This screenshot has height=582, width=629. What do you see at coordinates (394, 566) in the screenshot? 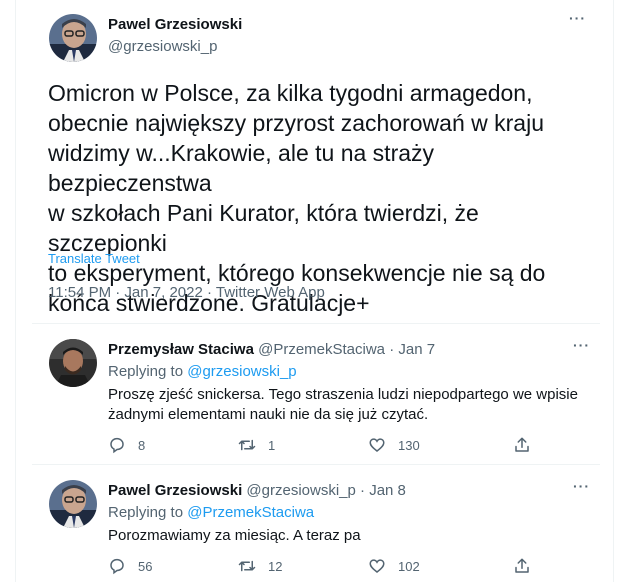
I see `like-button: 102` at bounding box center [394, 566].